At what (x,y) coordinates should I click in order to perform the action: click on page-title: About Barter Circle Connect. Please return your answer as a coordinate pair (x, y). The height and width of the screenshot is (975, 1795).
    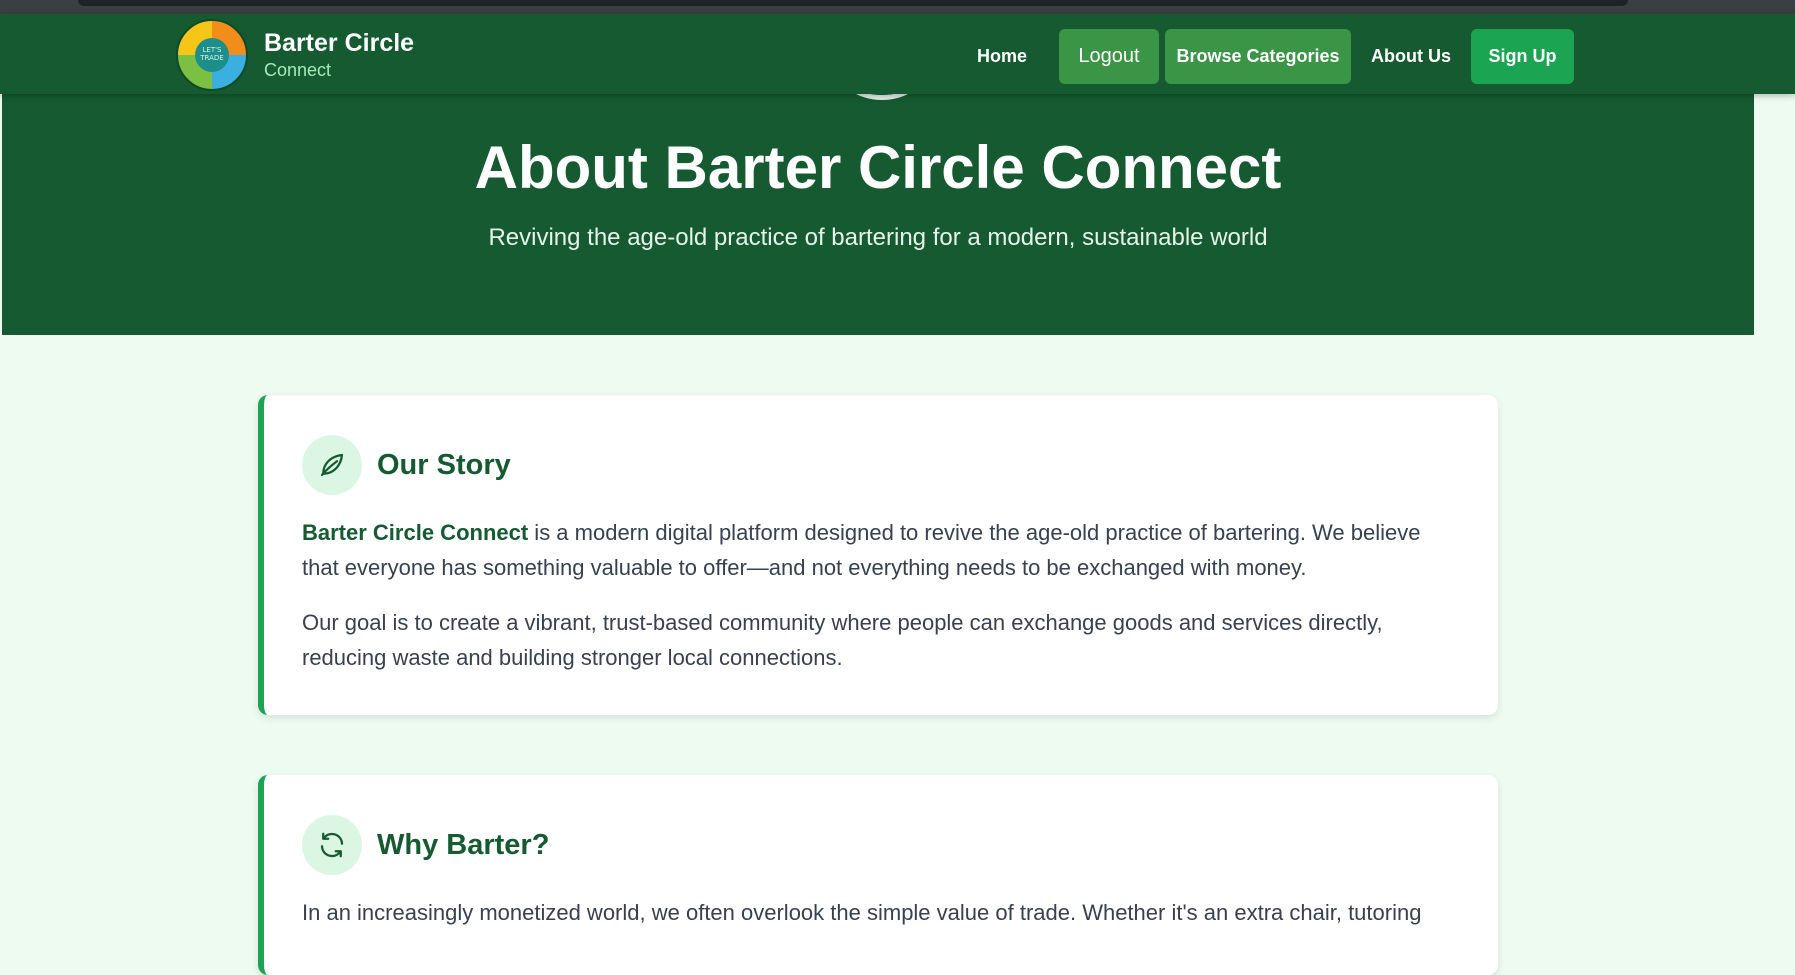
    Looking at the image, I should click on (878, 167).